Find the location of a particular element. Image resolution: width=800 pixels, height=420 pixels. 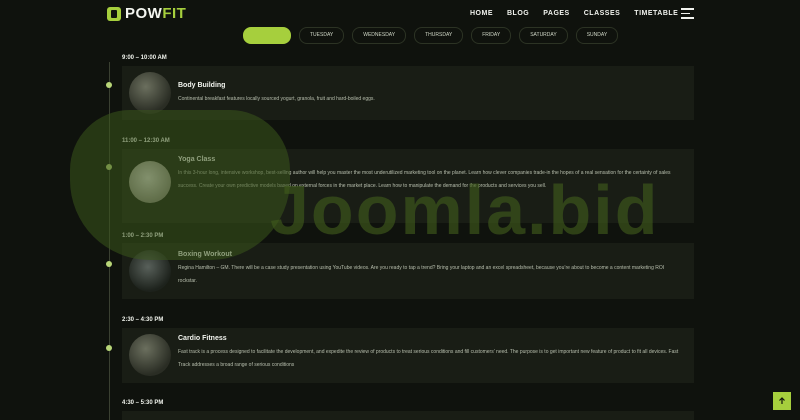

nav-timetable: TIMETABLE is located at coordinates (656, 13).